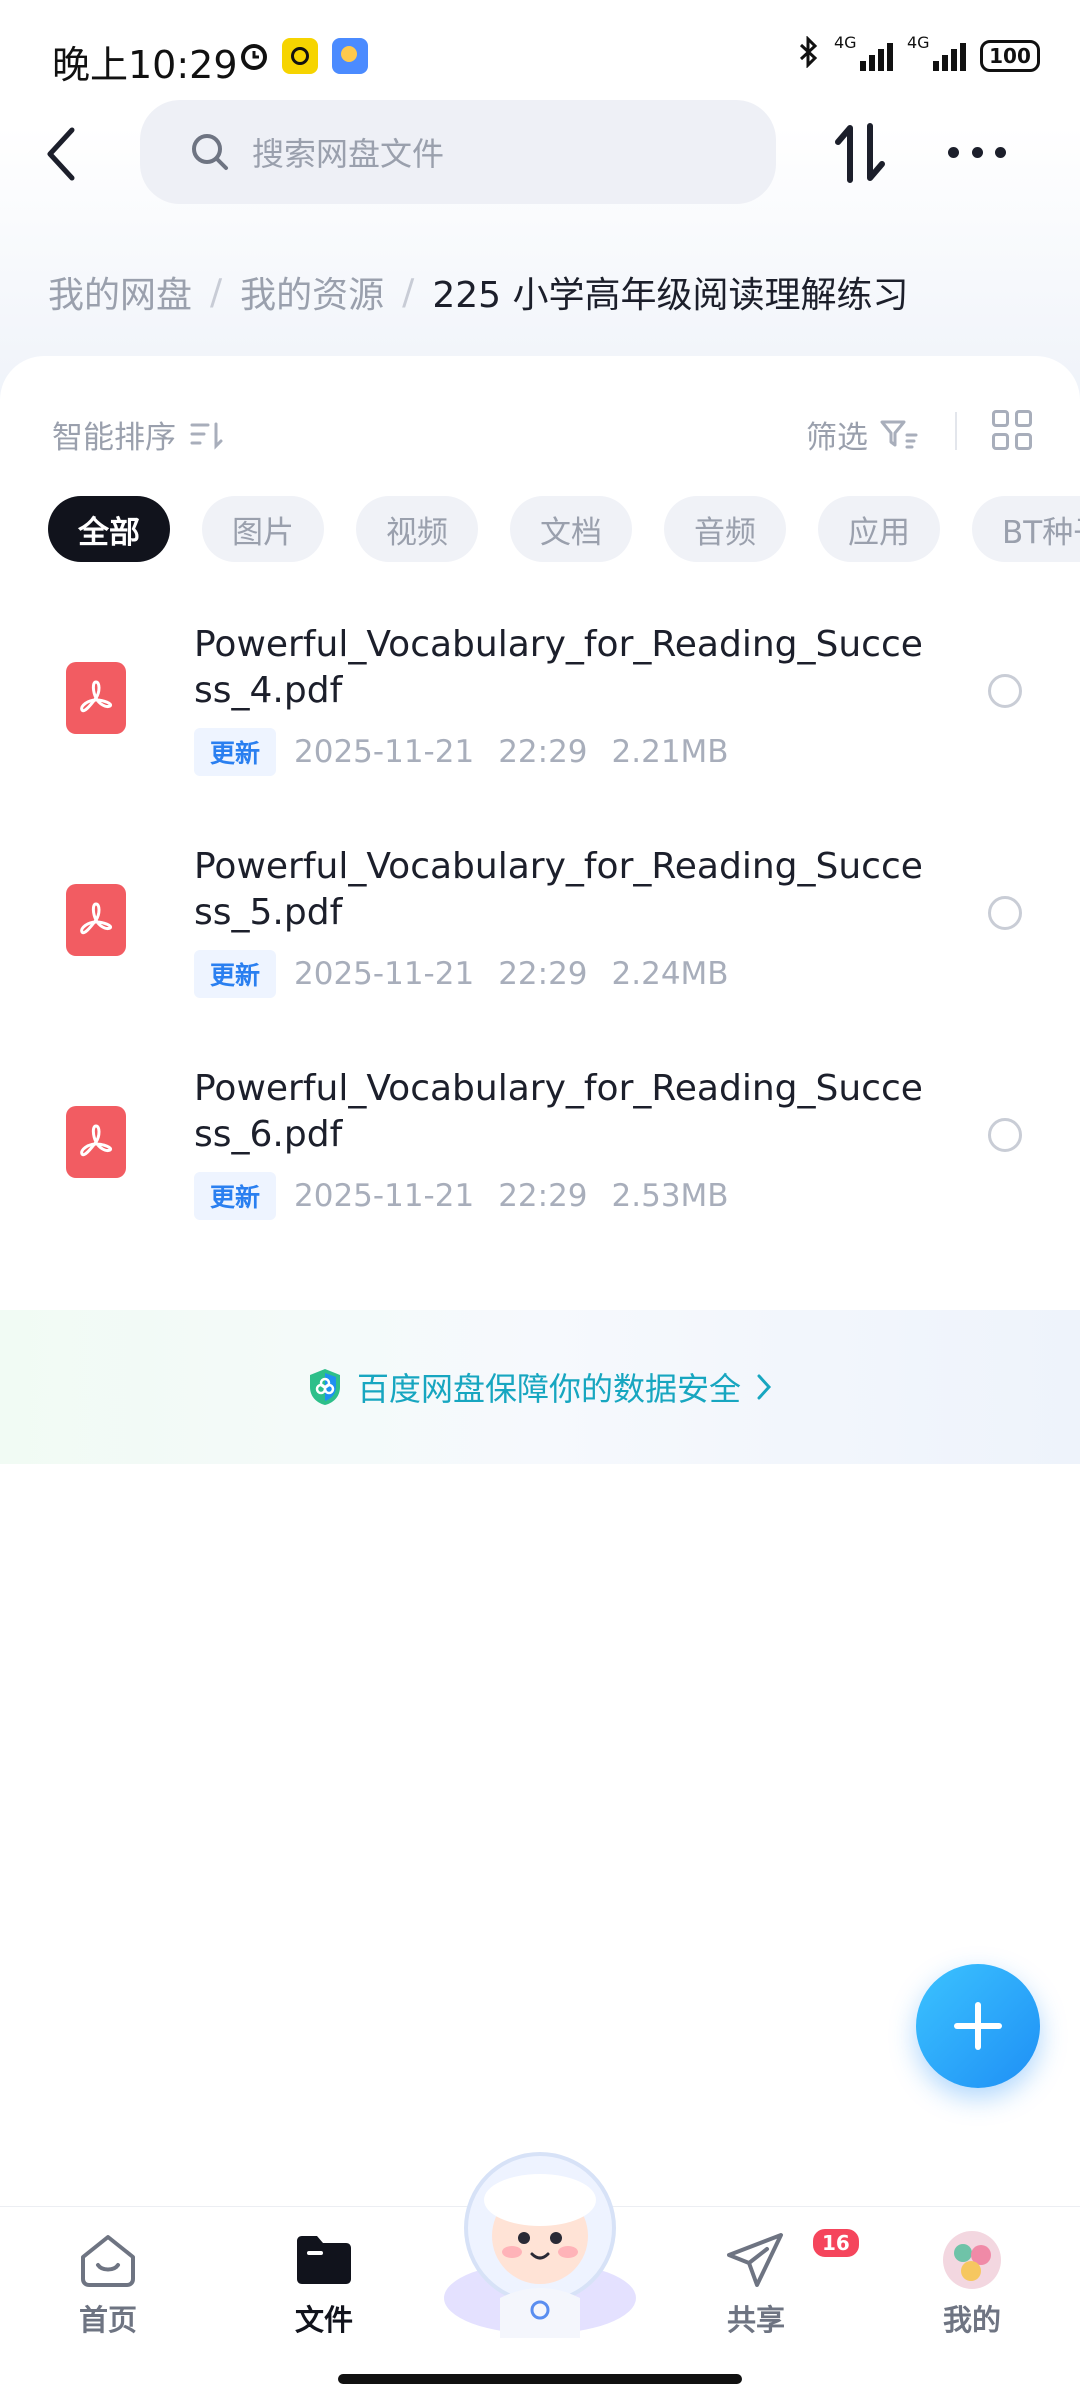 This screenshot has width=1080, height=2400. What do you see at coordinates (348, 154) in the screenshot?
I see `search-placeholder: 搜索网盘文件` at bounding box center [348, 154].